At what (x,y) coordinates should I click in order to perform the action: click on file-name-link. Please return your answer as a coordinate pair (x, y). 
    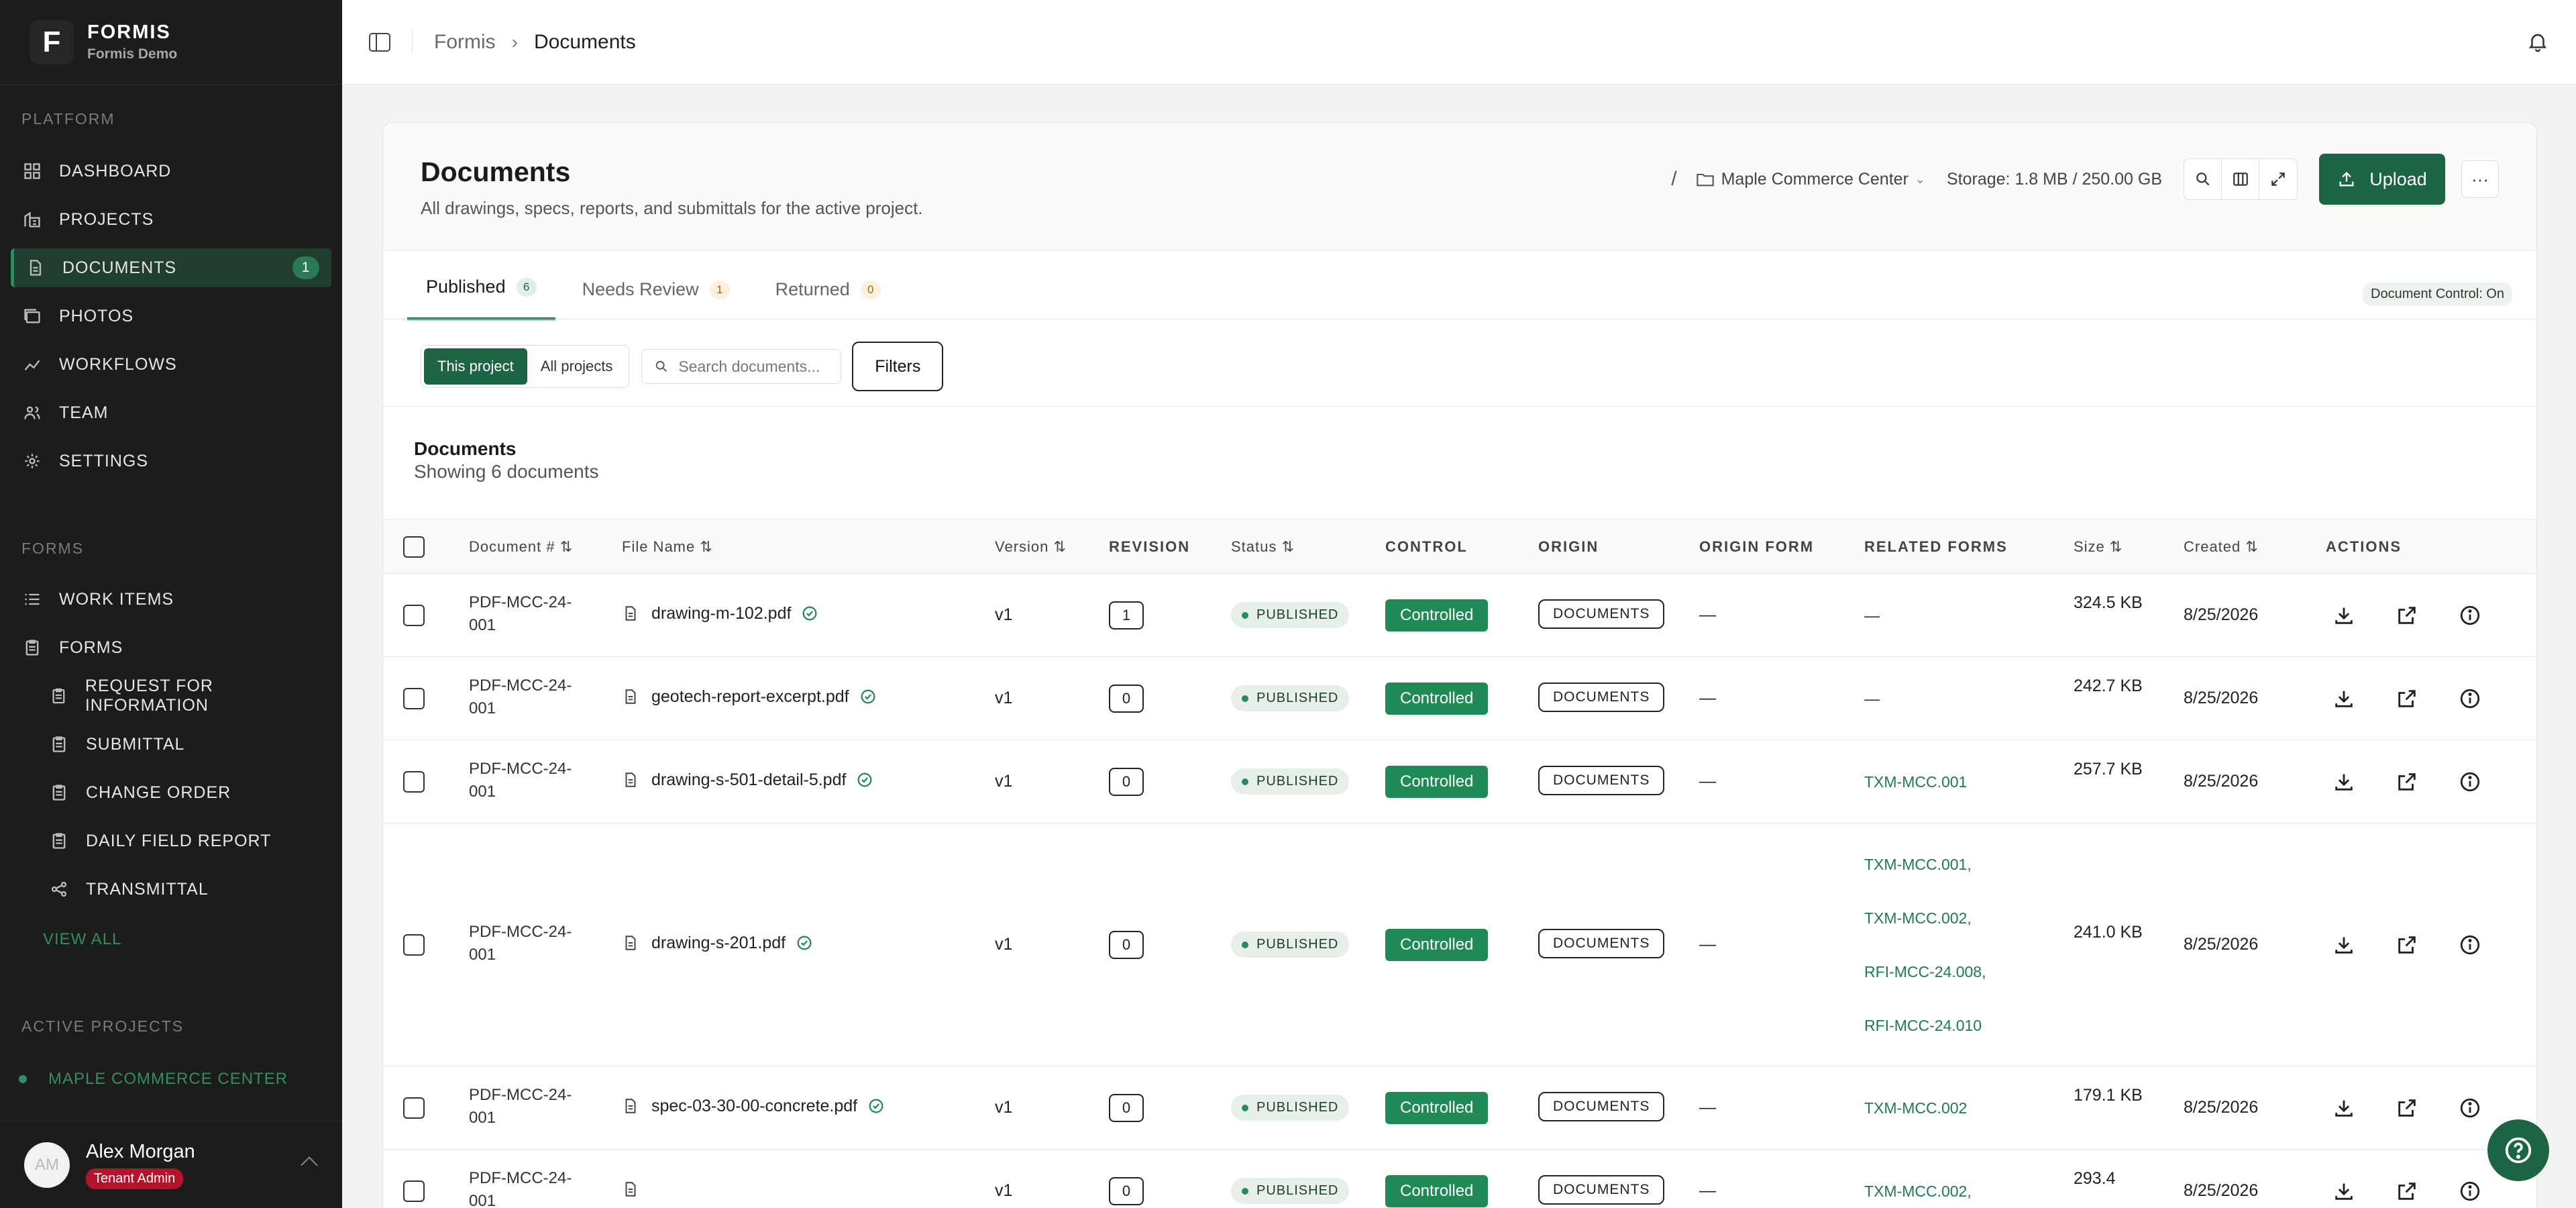
    Looking at the image, I should click on (636, 1189).